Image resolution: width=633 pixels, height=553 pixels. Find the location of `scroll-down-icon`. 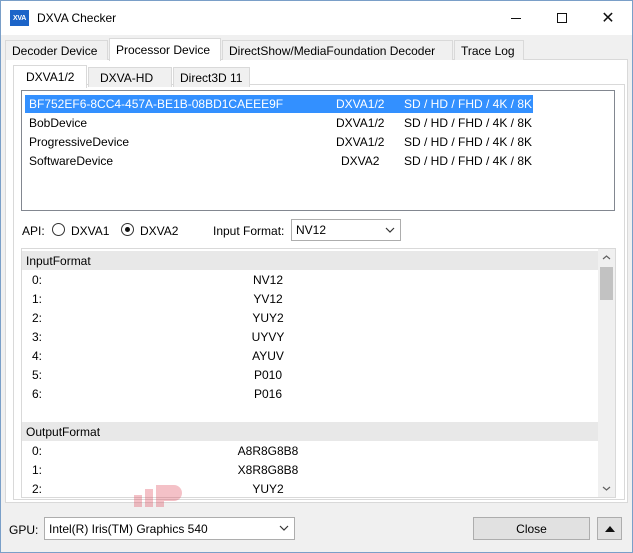

scroll-down-icon is located at coordinates (606, 488).